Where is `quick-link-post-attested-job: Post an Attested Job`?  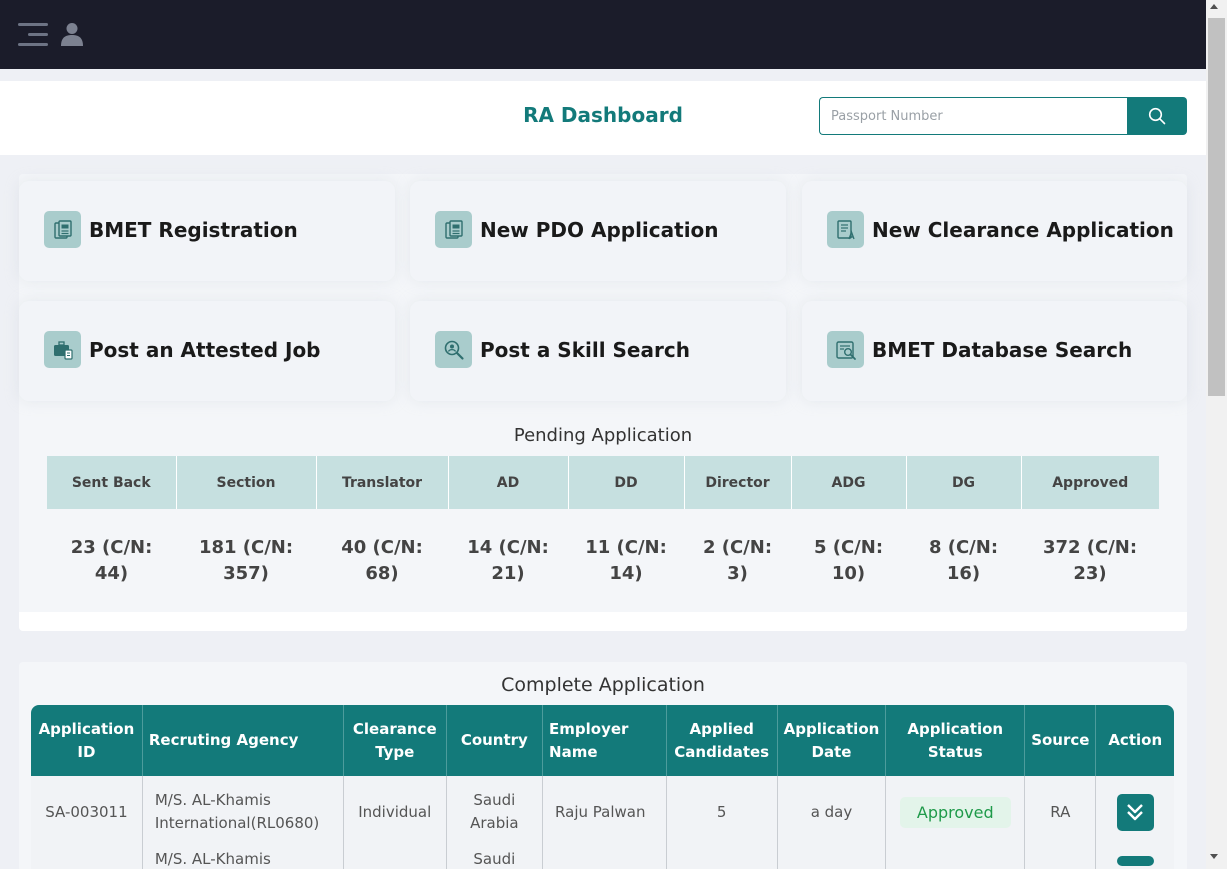
quick-link-post-attested-job: Post an Attested Job is located at coordinates (207, 351).